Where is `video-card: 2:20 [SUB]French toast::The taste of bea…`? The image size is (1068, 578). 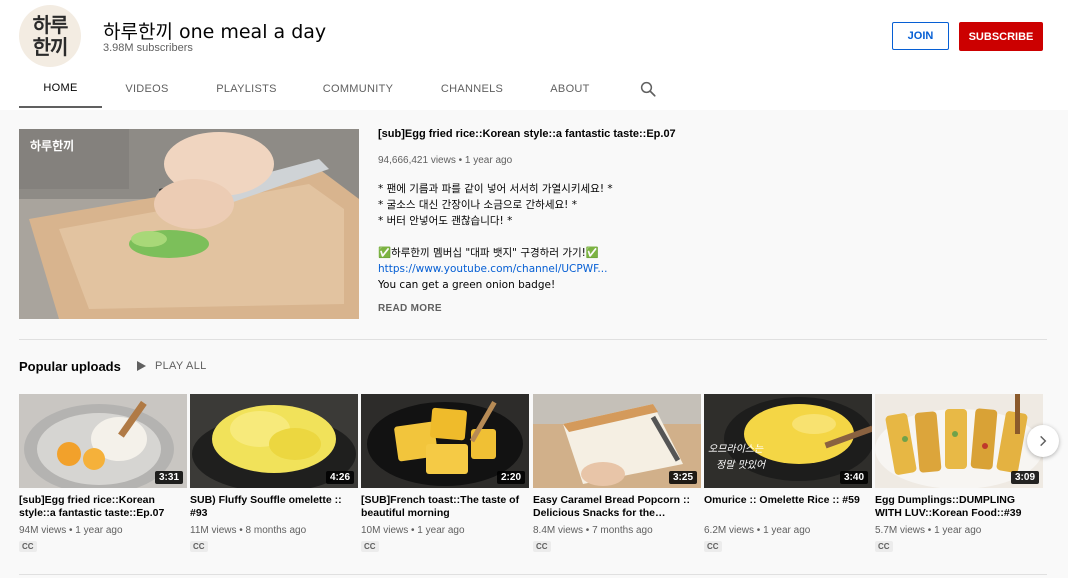 video-card: 2:20 [SUB]French toast::The taste of bea… is located at coordinates (445, 474).